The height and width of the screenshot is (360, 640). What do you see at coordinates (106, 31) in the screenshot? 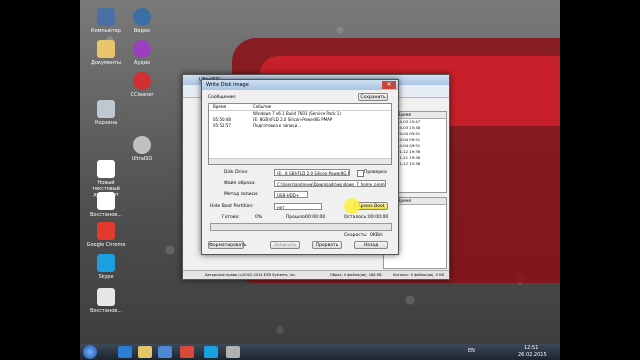
I see `desktop-icon-label: Компьютер` at bounding box center [106, 31].